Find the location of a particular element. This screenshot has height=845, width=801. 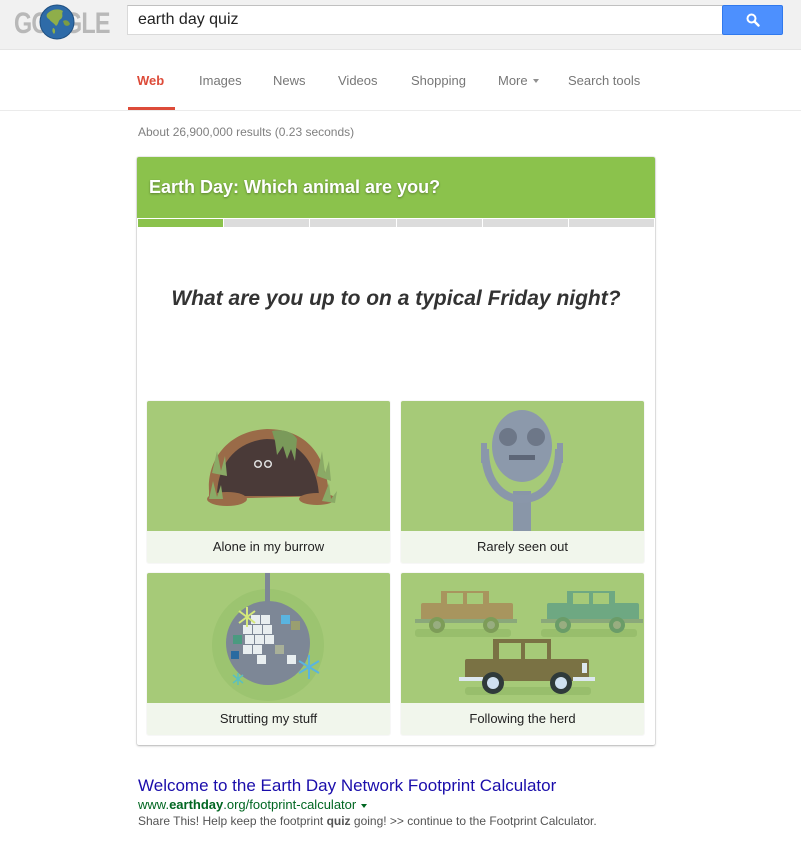

tab-more: More is located at coordinates (518, 80).